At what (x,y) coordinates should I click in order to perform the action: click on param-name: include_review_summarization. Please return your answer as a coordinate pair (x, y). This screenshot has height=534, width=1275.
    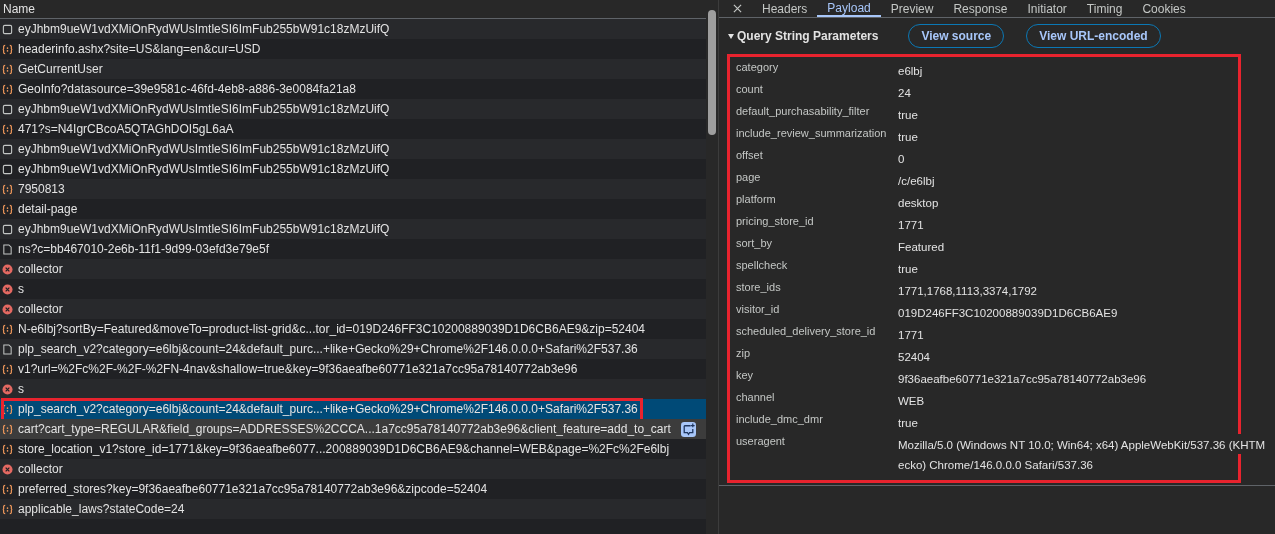
    Looking at the image, I should click on (812, 133).